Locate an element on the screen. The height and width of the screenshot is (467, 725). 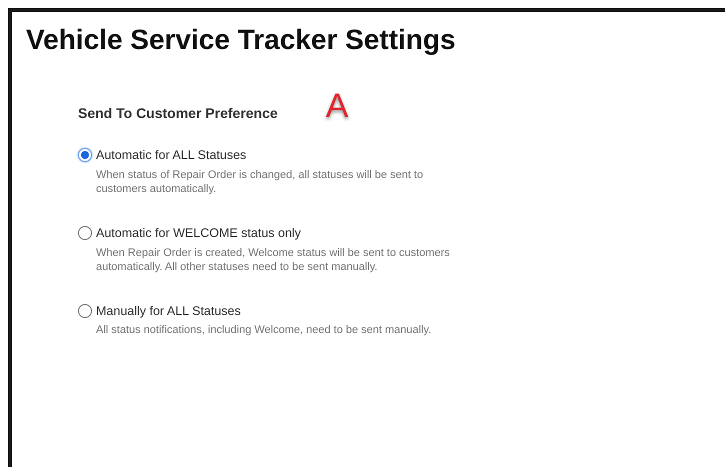
section-heading: Send To Customer Preference is located at coordinates (178, 113).